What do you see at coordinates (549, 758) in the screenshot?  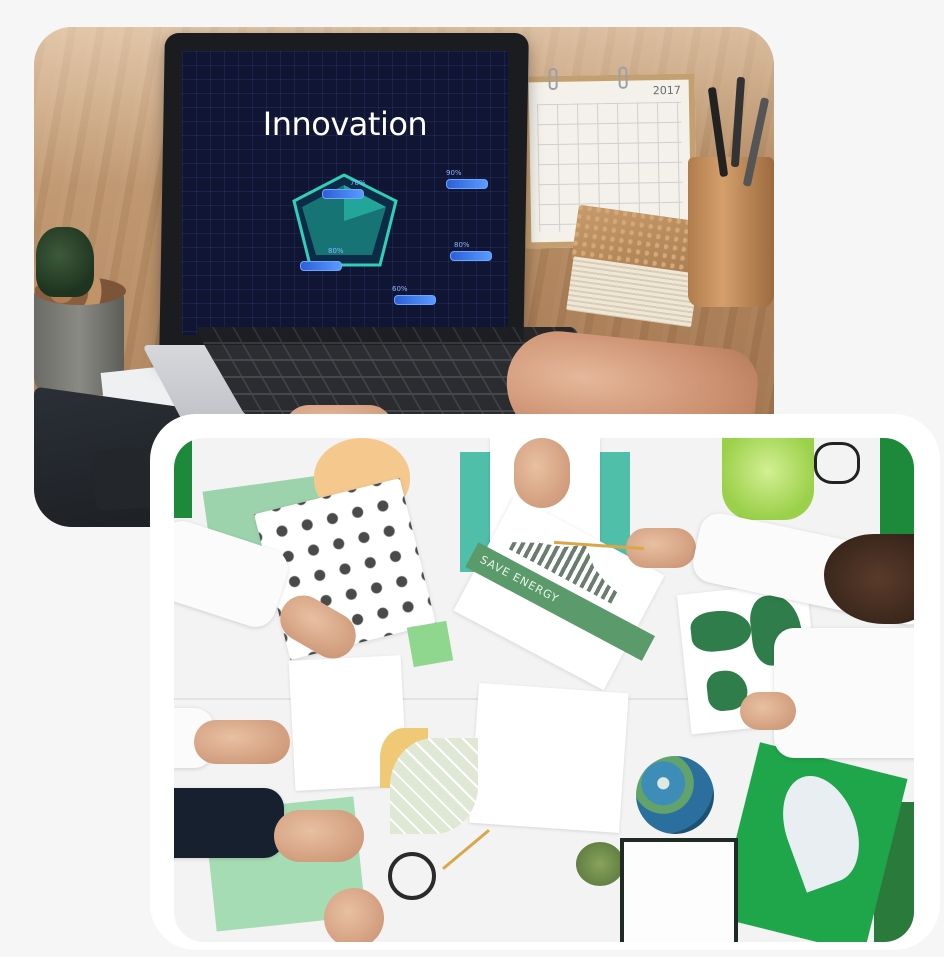 I see `paper-sheet` at bounding box center [549, 758].